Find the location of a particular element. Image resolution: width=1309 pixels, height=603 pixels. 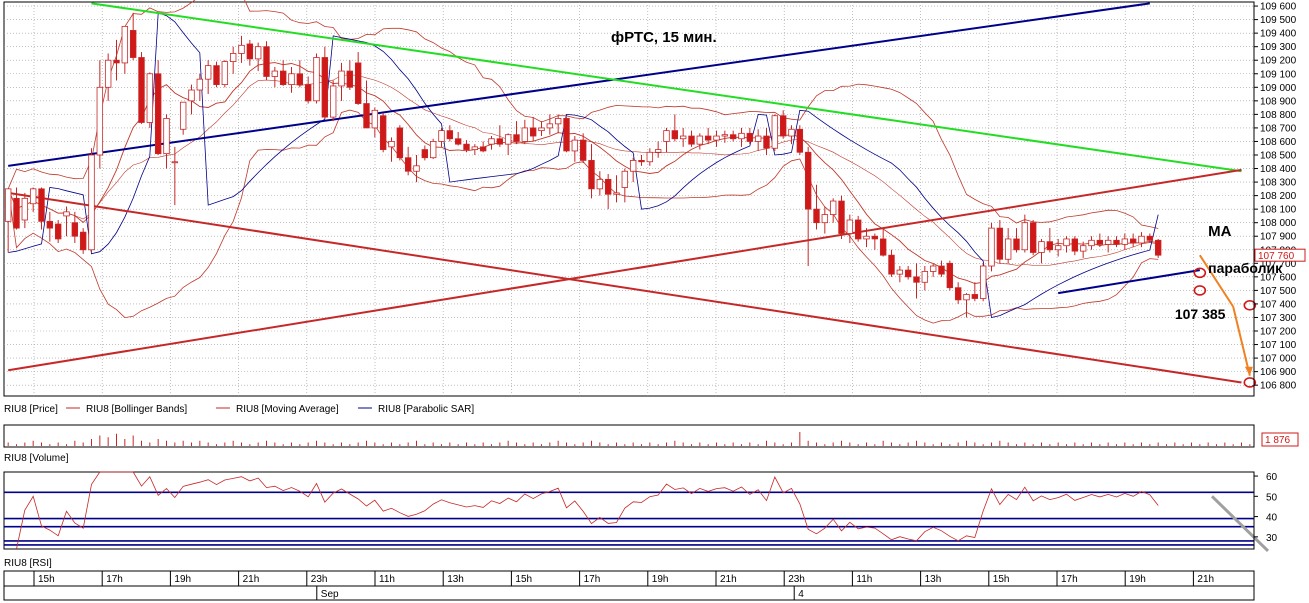

price-tick-label: 106 900 is located at coordinates (1278, 372).